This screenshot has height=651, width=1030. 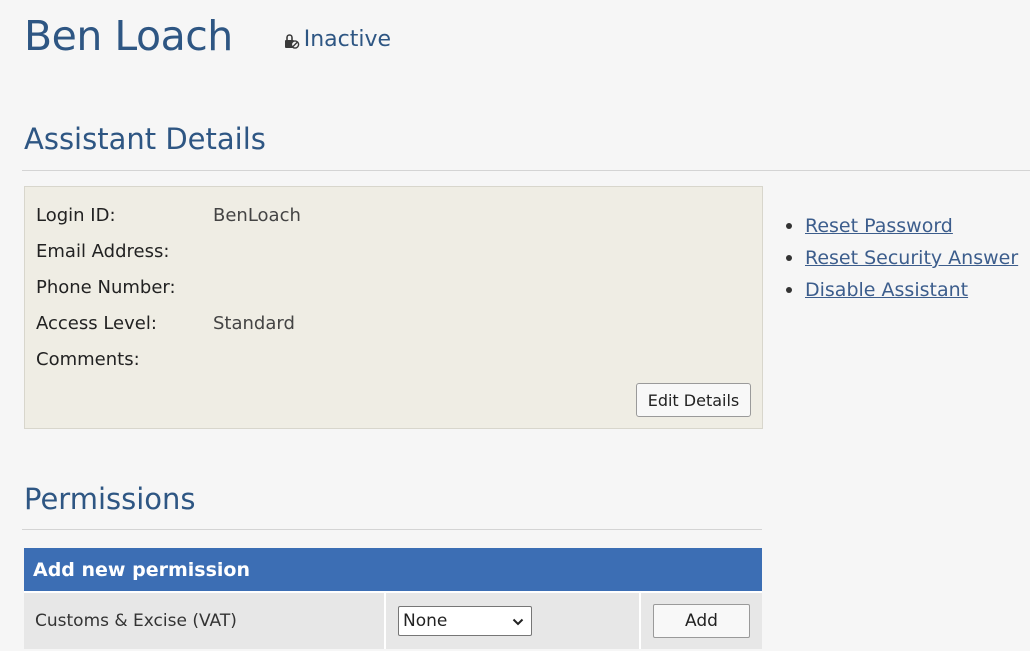 I want to click on detail-label: Access Level:, so click(x=96, y=323).